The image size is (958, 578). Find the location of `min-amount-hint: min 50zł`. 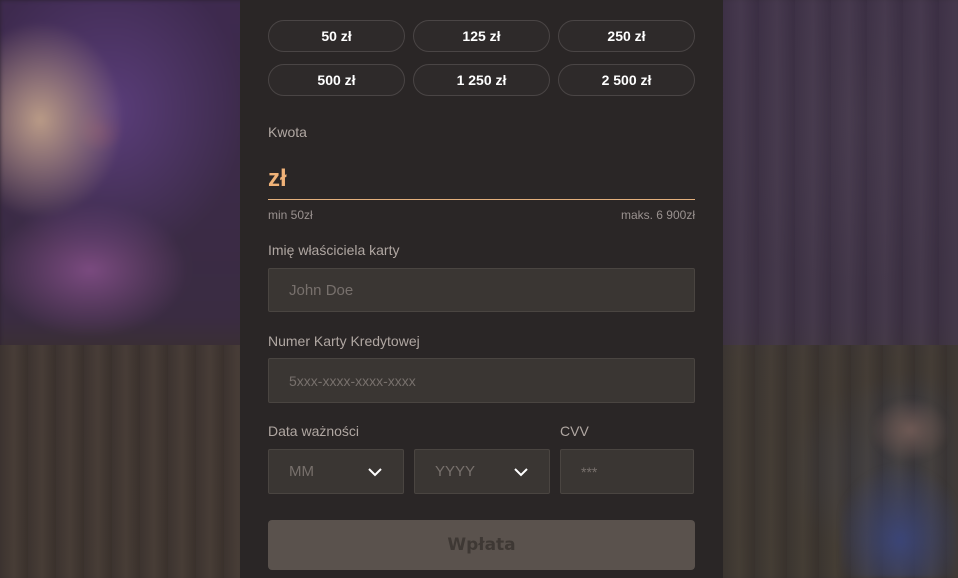

min-amount-hint: min 50zł is located at coordinates (290, 215).